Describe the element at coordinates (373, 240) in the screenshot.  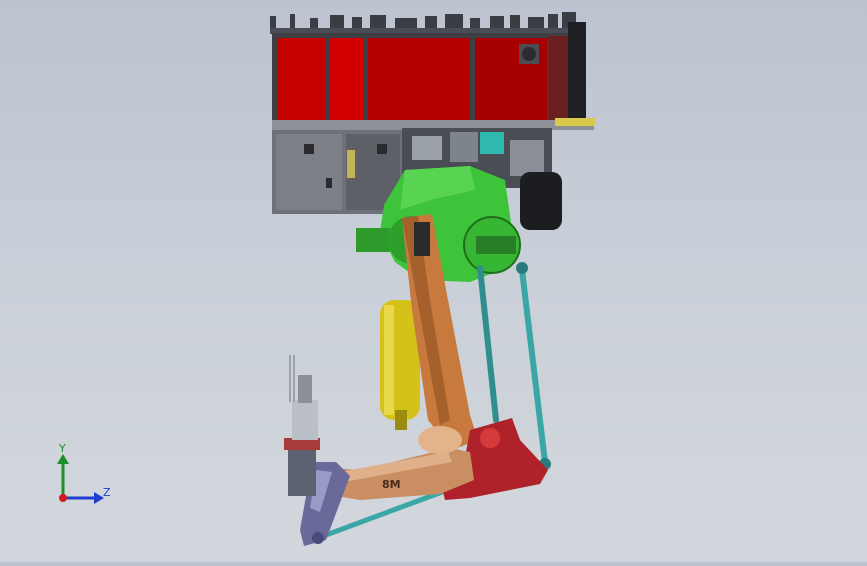
I see `shaft-left` at that location.